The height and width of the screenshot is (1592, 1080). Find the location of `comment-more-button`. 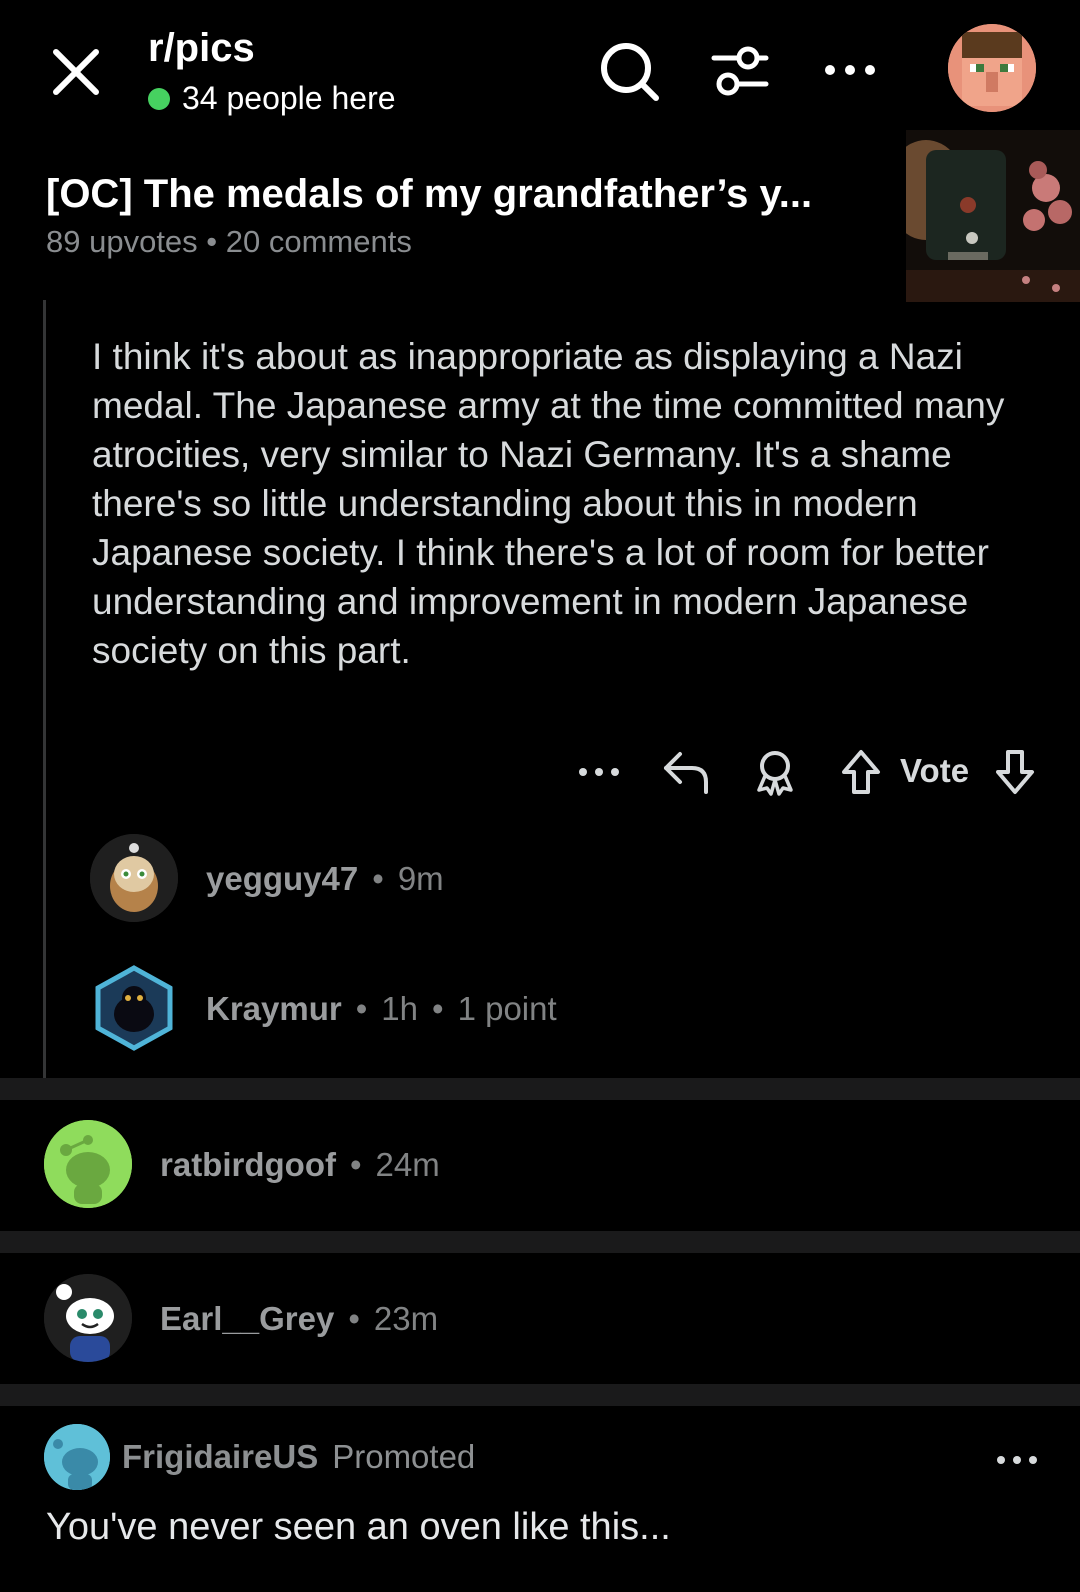

comment-more-button is located at coordinates (599, 772).